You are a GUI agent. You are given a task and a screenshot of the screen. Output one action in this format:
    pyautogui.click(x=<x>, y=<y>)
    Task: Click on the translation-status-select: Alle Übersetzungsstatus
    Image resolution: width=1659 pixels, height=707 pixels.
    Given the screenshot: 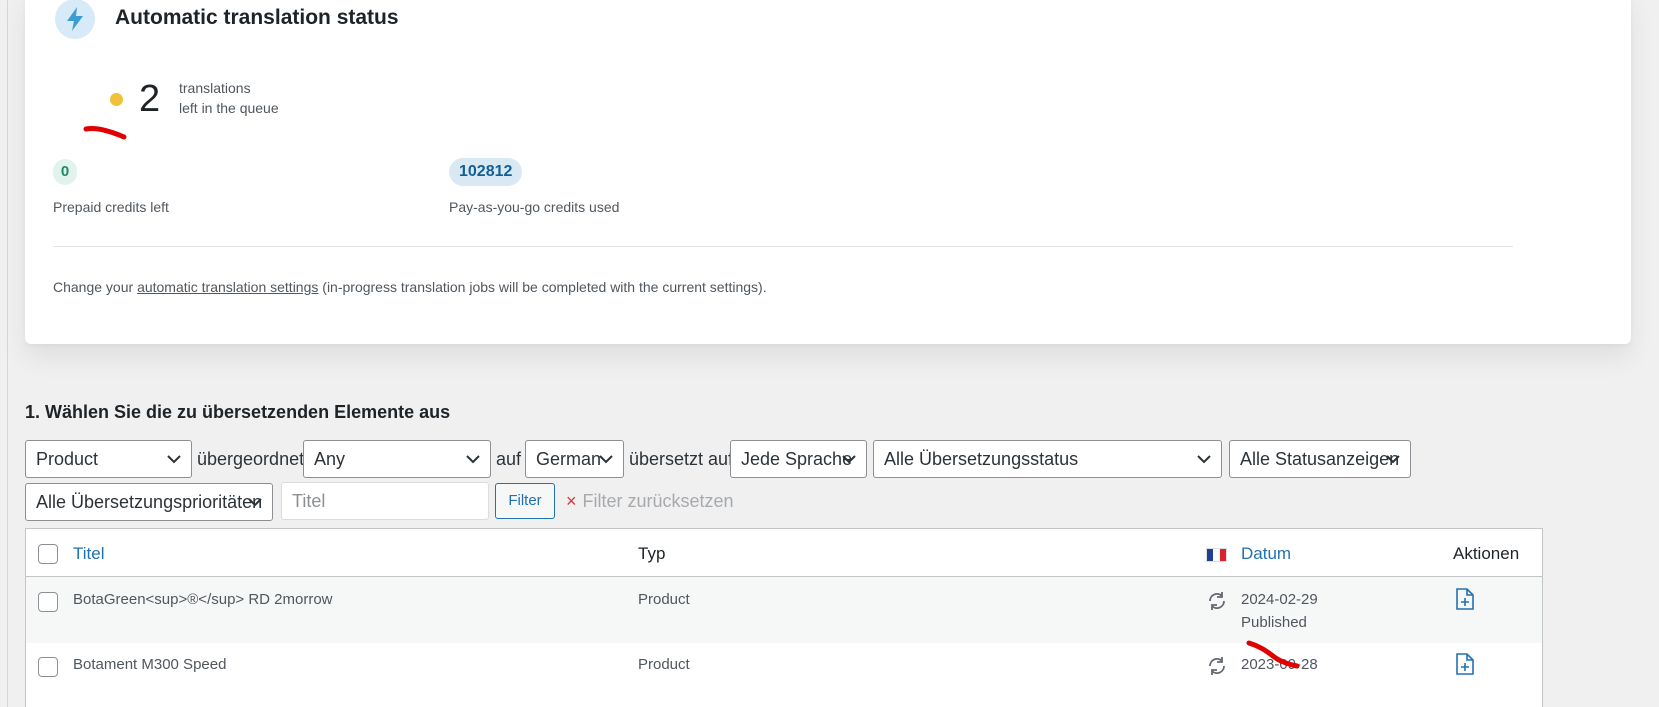 What is the action you would take?
    pyautogui.click(x=1047, y=459)
    